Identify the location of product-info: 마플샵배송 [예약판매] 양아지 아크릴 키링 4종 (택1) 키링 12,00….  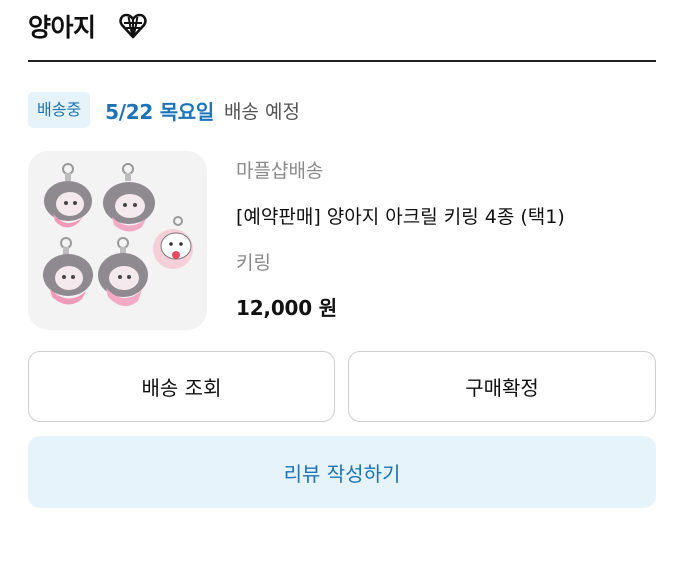
(400, 238).